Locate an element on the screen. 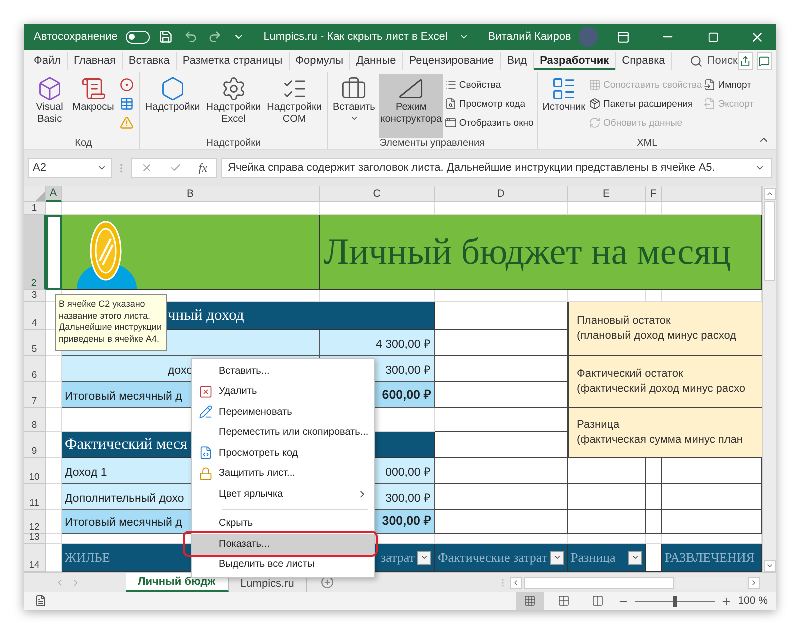 The width and height of the screenshot is (800, 636). row-header: 1 is located at coordinates (35, 208).